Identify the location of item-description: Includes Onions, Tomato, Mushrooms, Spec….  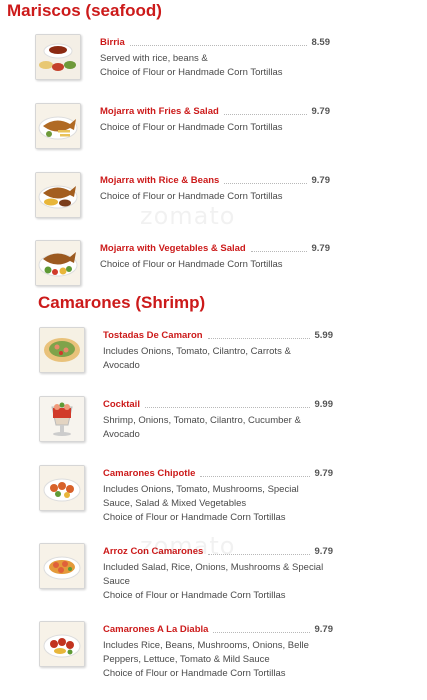
(201, 503).